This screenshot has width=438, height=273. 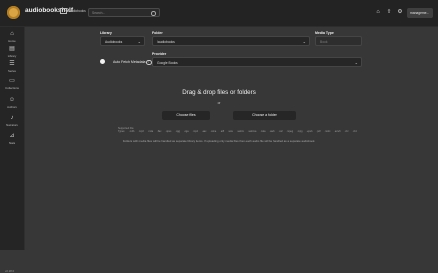 I want to click on library-icon: ▤, so click(x=12, y=49).